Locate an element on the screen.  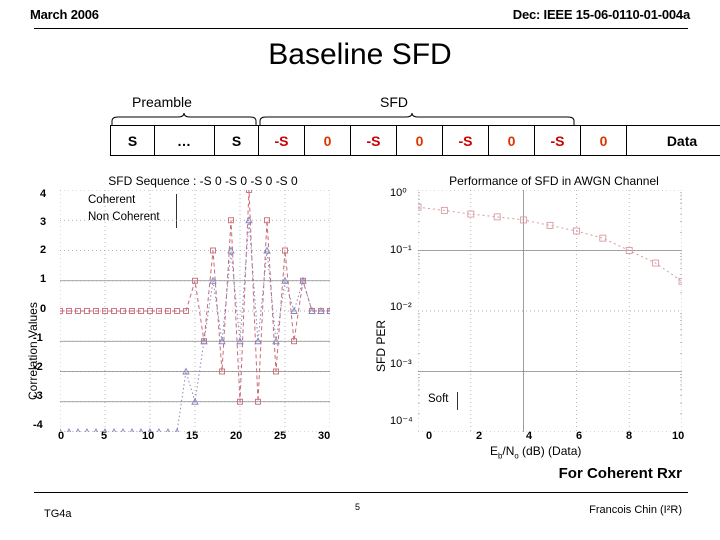
chart-right-y-axis-label: SFD PER is located at coordinates (381, 345).